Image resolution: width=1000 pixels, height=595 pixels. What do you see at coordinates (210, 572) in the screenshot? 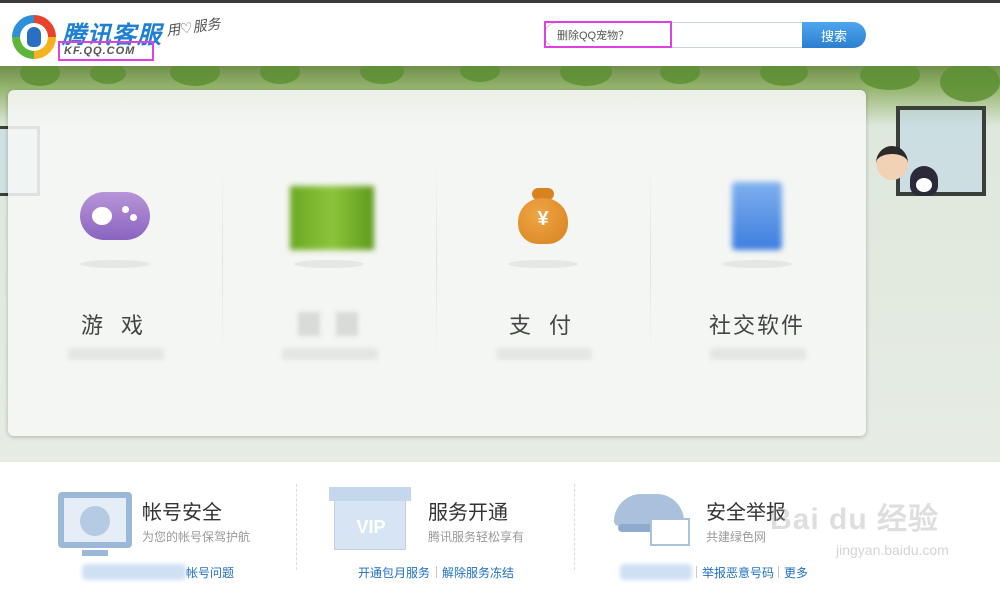
I see `link-account-issue: 帐号问题` at bounding box center [210, 572].